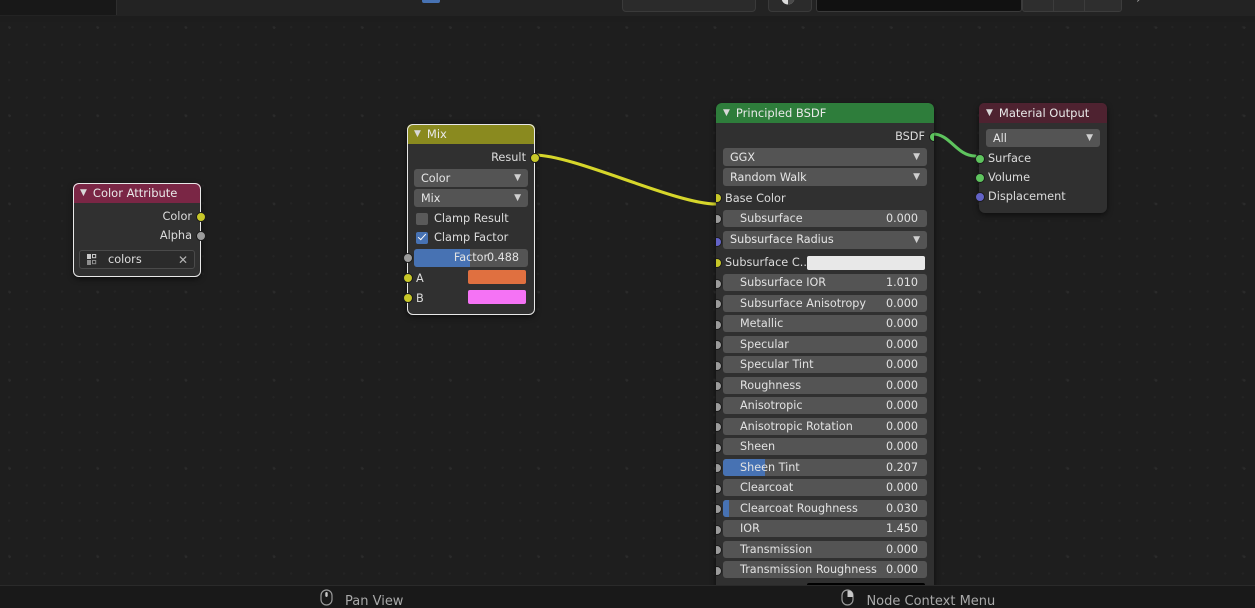 This screenshot has width=1255, height=608. Describe the element at coordinates (137, 193) in the screenshot. I see `node-header: ▼ Color Attribute` at that location.